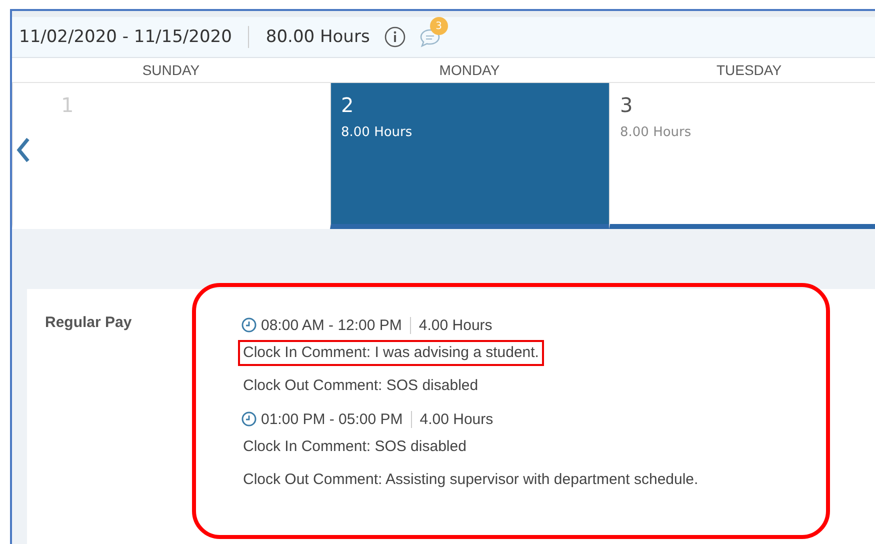 This screenshot has width=875, height=544. I want to click on comment-count-badge: 3, so click(439, 26).